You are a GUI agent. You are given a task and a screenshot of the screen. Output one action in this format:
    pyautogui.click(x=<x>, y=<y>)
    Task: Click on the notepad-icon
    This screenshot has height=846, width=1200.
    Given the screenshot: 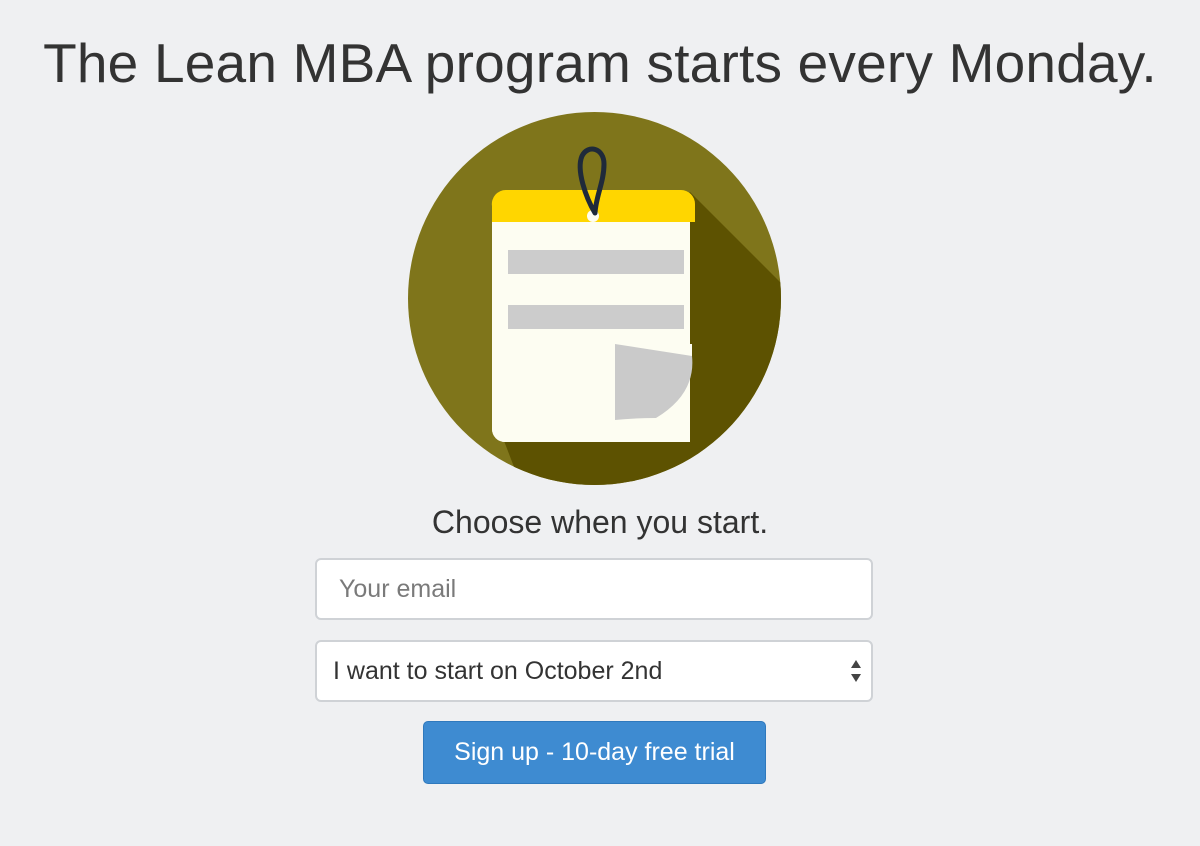 What is the action you would take?
    pyautogui.click(x=594, y=298)
    